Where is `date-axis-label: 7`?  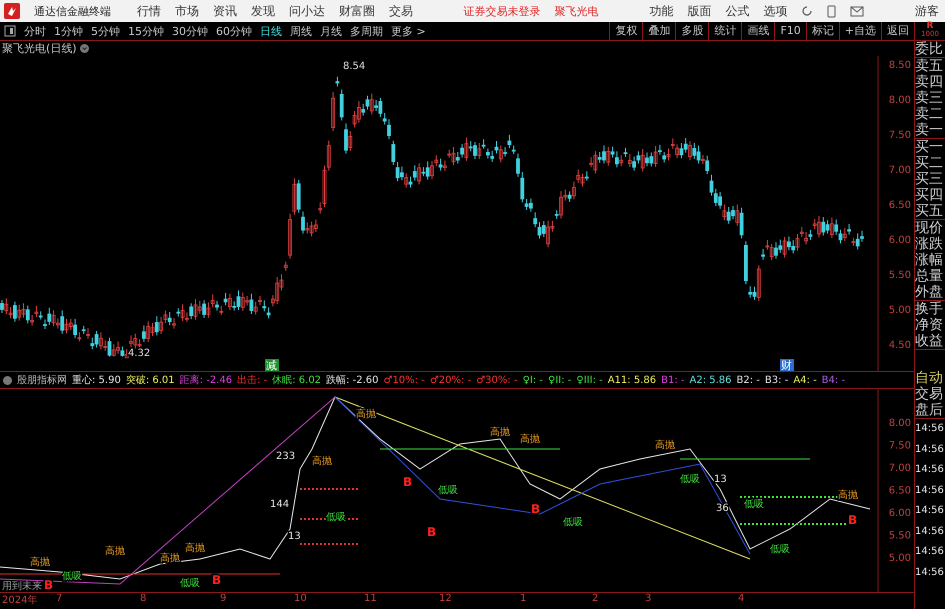
date-axis-label: 7 is located at coordinates (59, 598).